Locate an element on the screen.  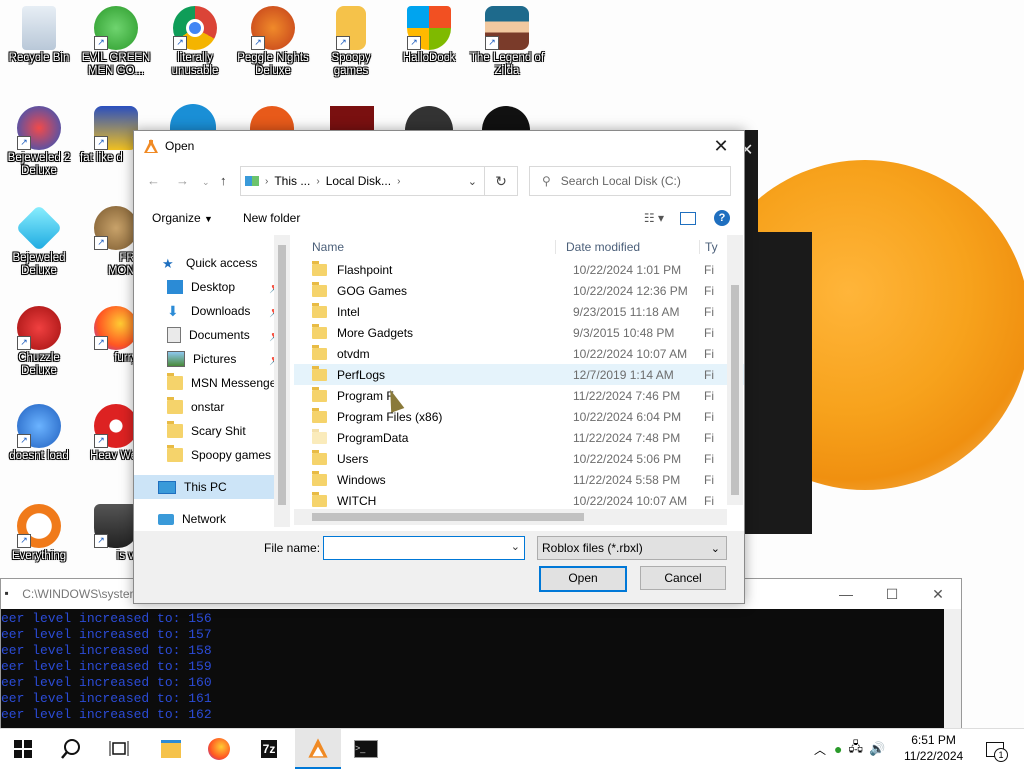
dialog-titlebar: Open ✕ is located at coordinates (439, 146).